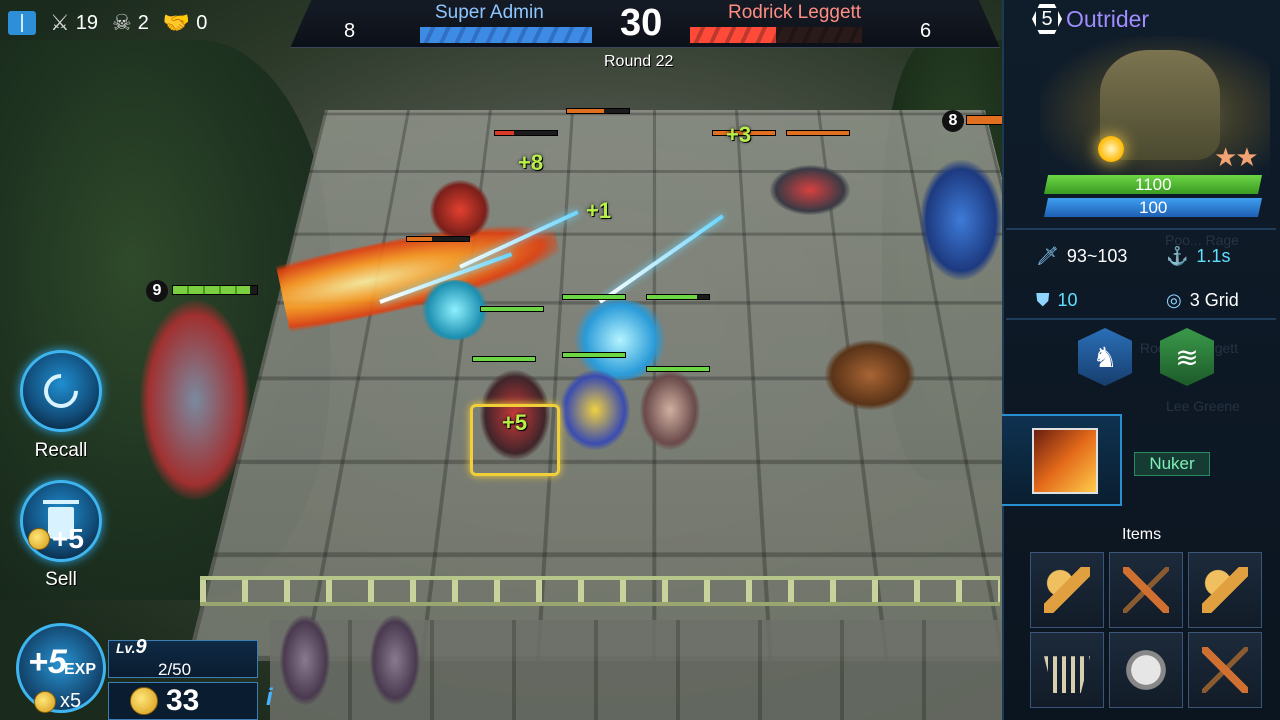 This screenshot has width=1280, height=720. What do you see at coordinates (86, 22) in the screenshot?
I see `kills-count: 19` at bounding box center [86, 22].